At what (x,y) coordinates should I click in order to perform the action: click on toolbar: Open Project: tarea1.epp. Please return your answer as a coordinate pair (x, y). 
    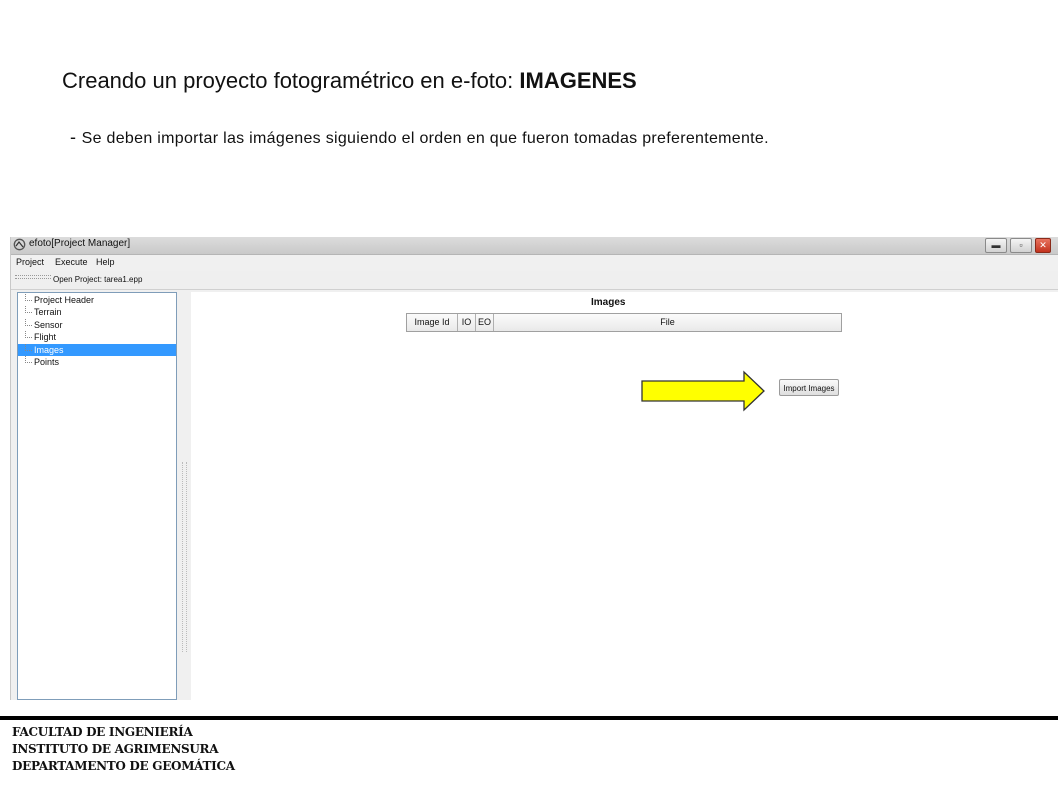
    Looking at the image, I should click on (534, 280).